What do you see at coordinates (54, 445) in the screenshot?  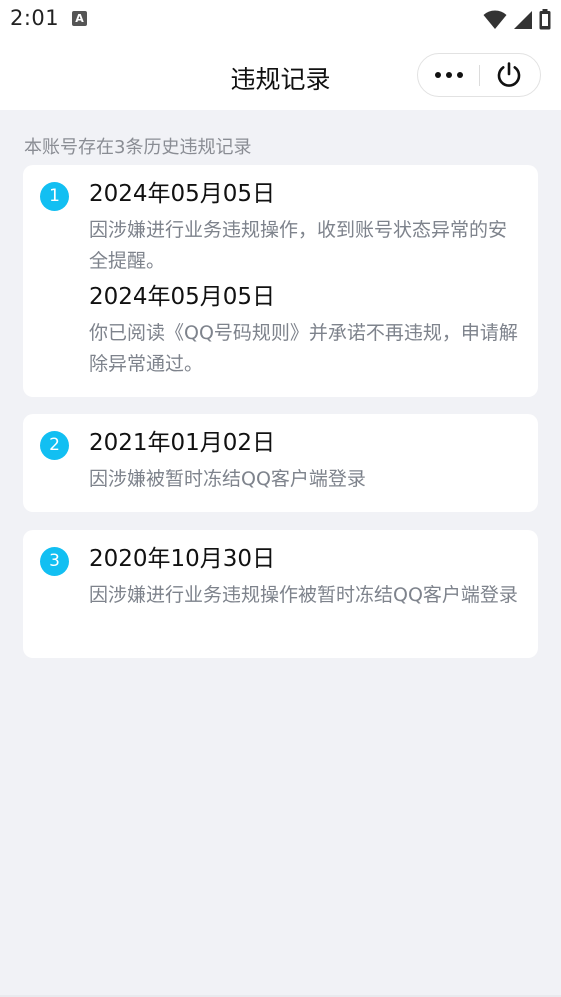 I see `record-number-badge: 2` at bounding box center [54, 445].